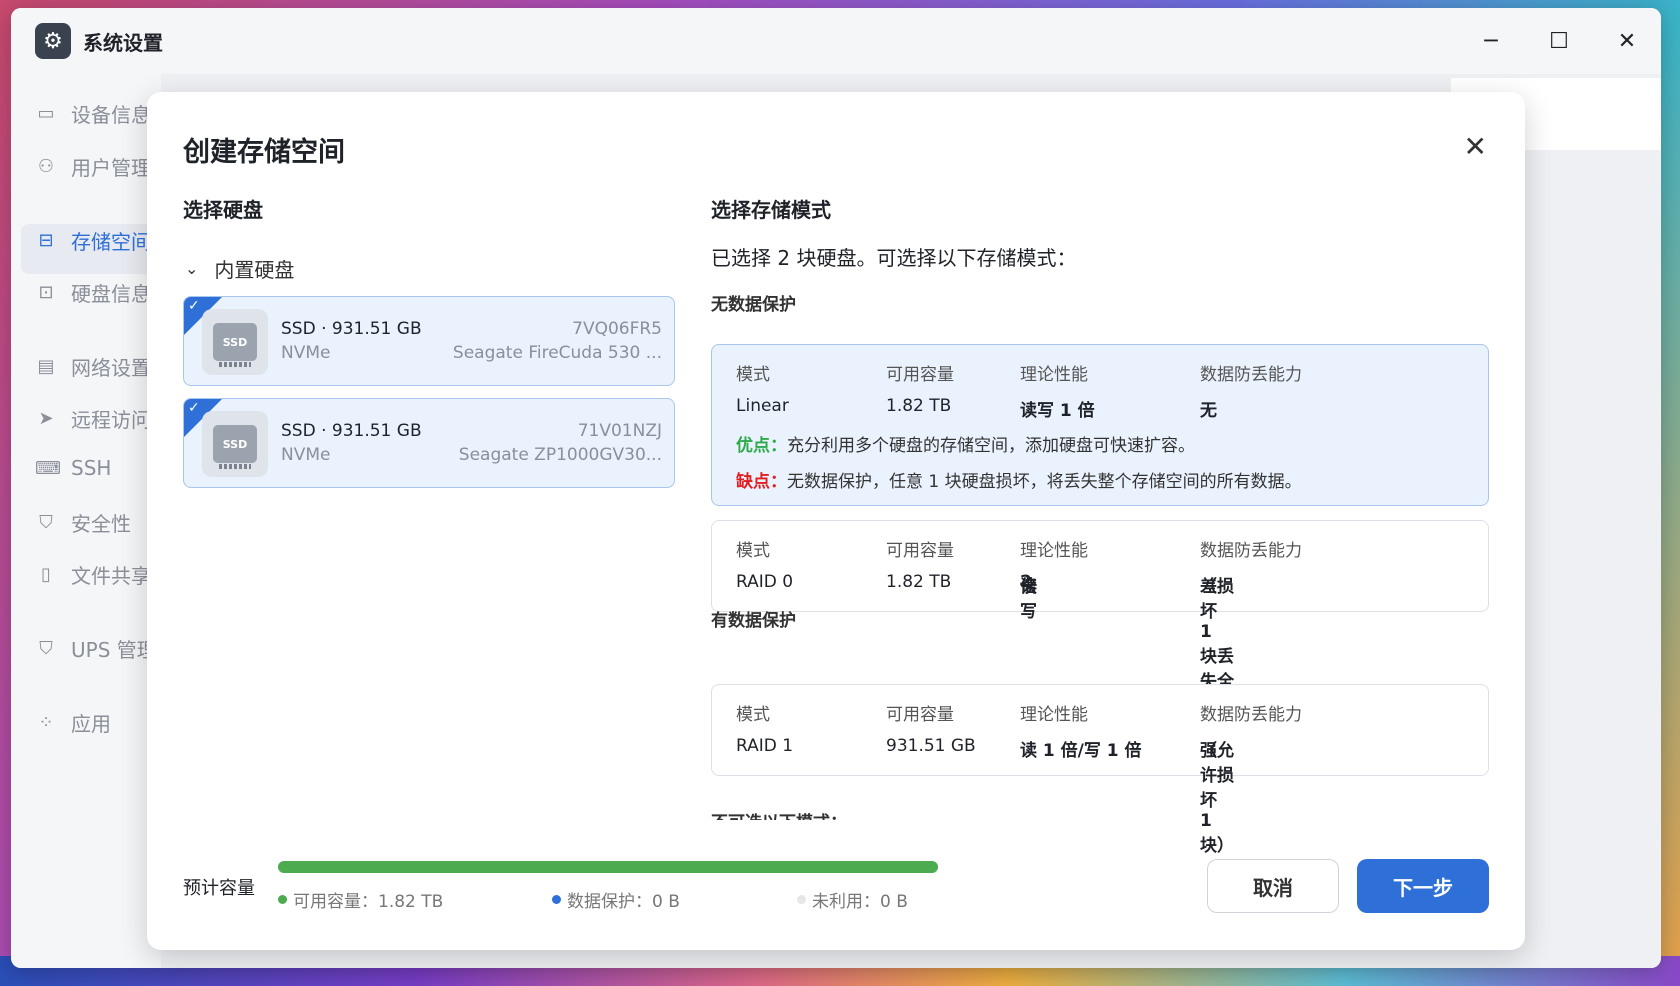  What do you see at coordinates (1273, 886) in the screenshot?
I see `cancel-button: 取消` at bounding box center [1273, 886].